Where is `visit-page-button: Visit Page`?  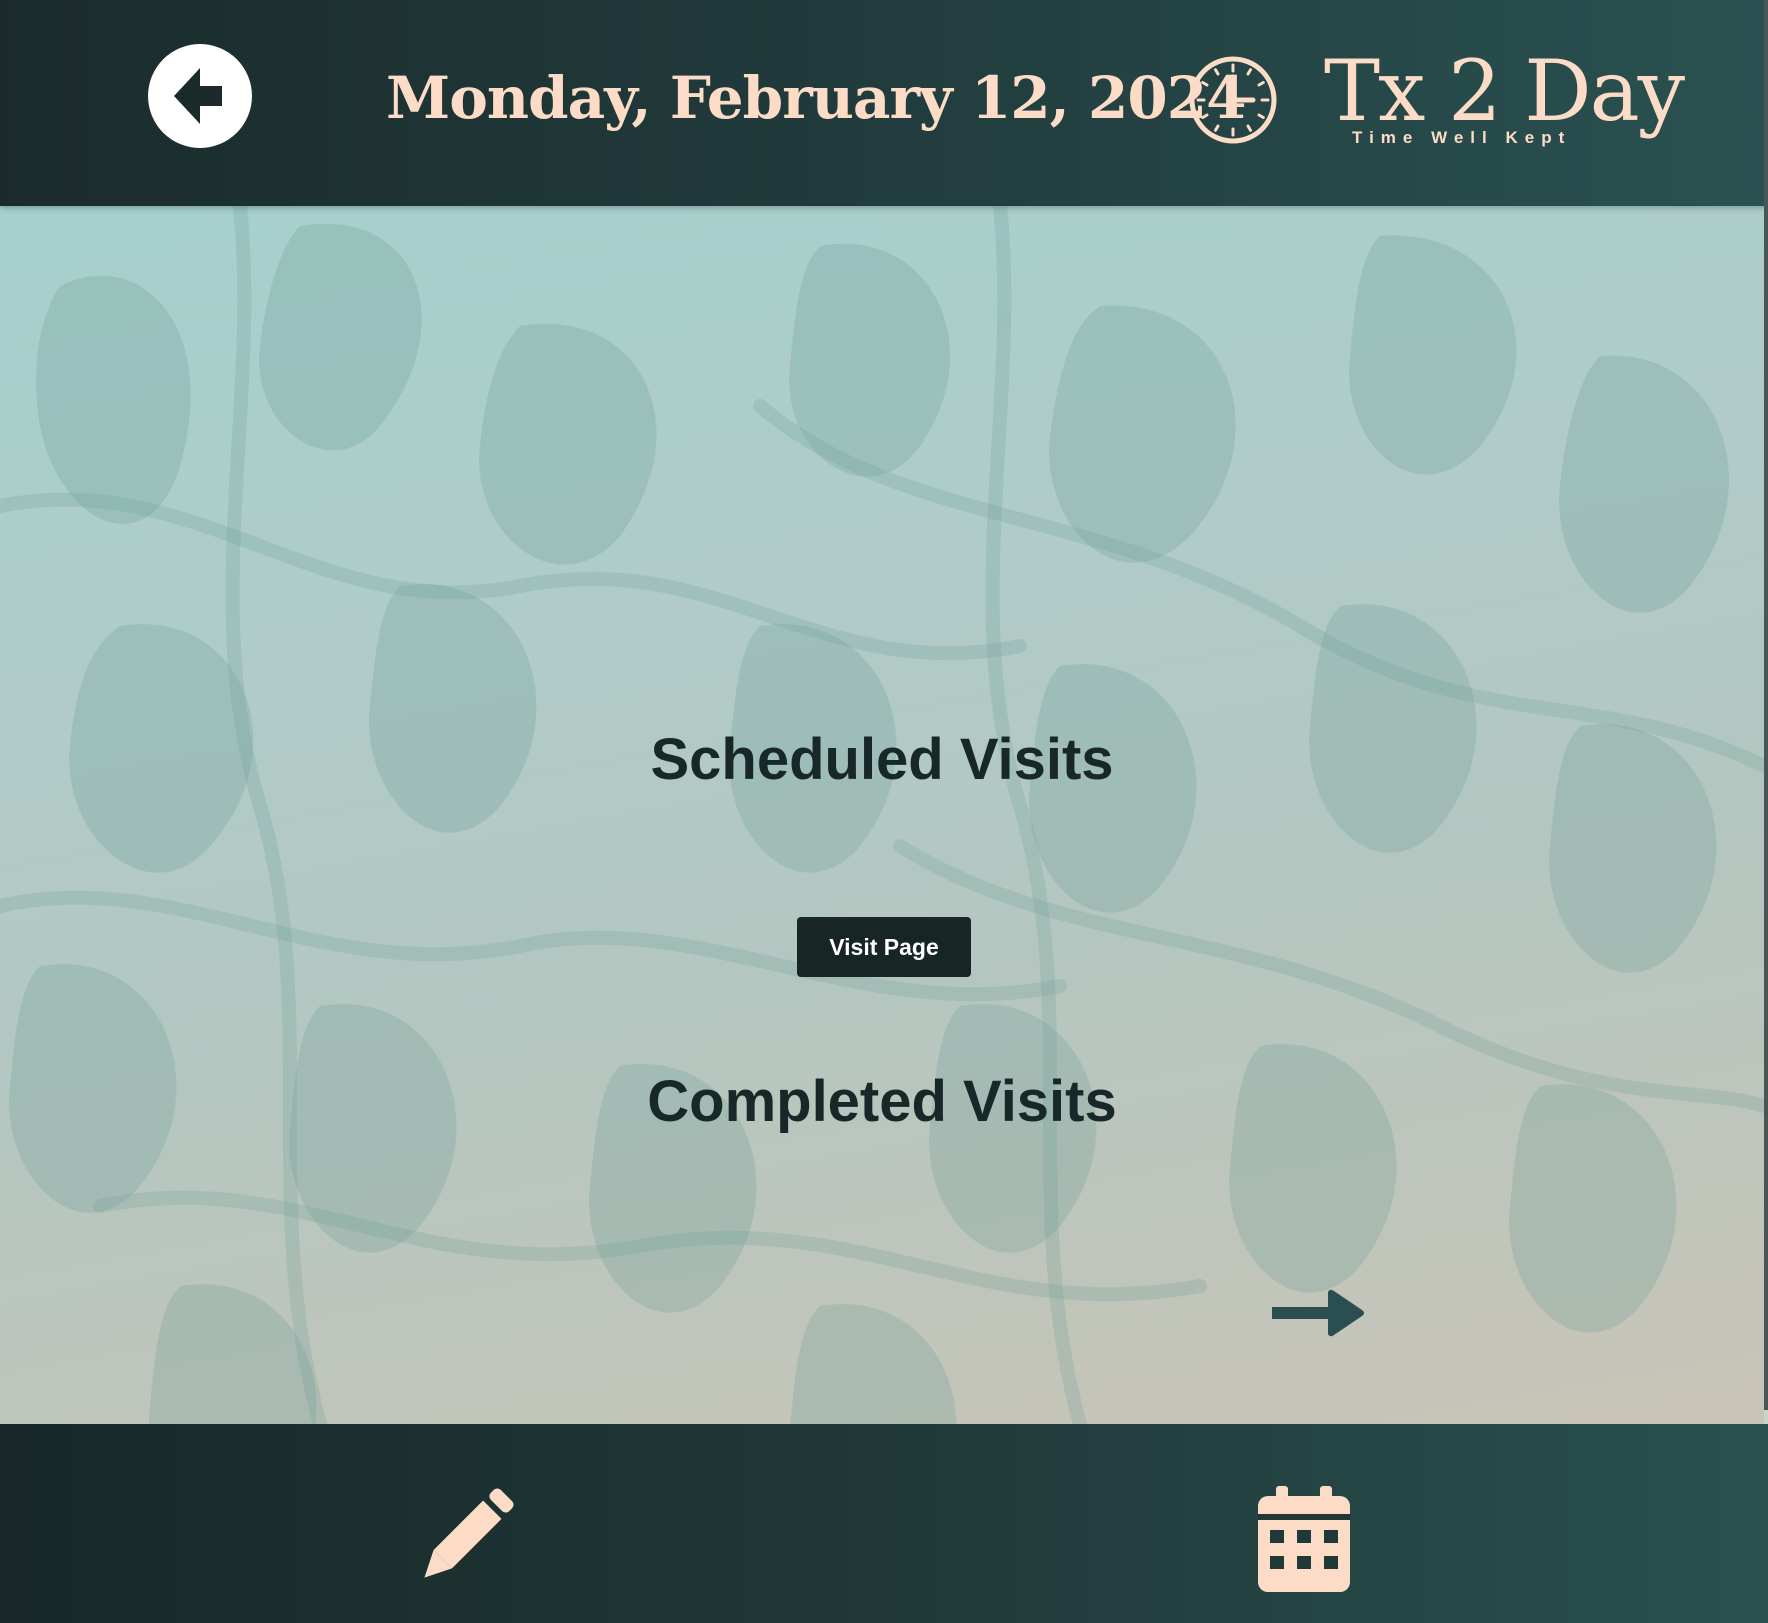 visit-page-button: Visit Page is located at coordinates (884, 947).